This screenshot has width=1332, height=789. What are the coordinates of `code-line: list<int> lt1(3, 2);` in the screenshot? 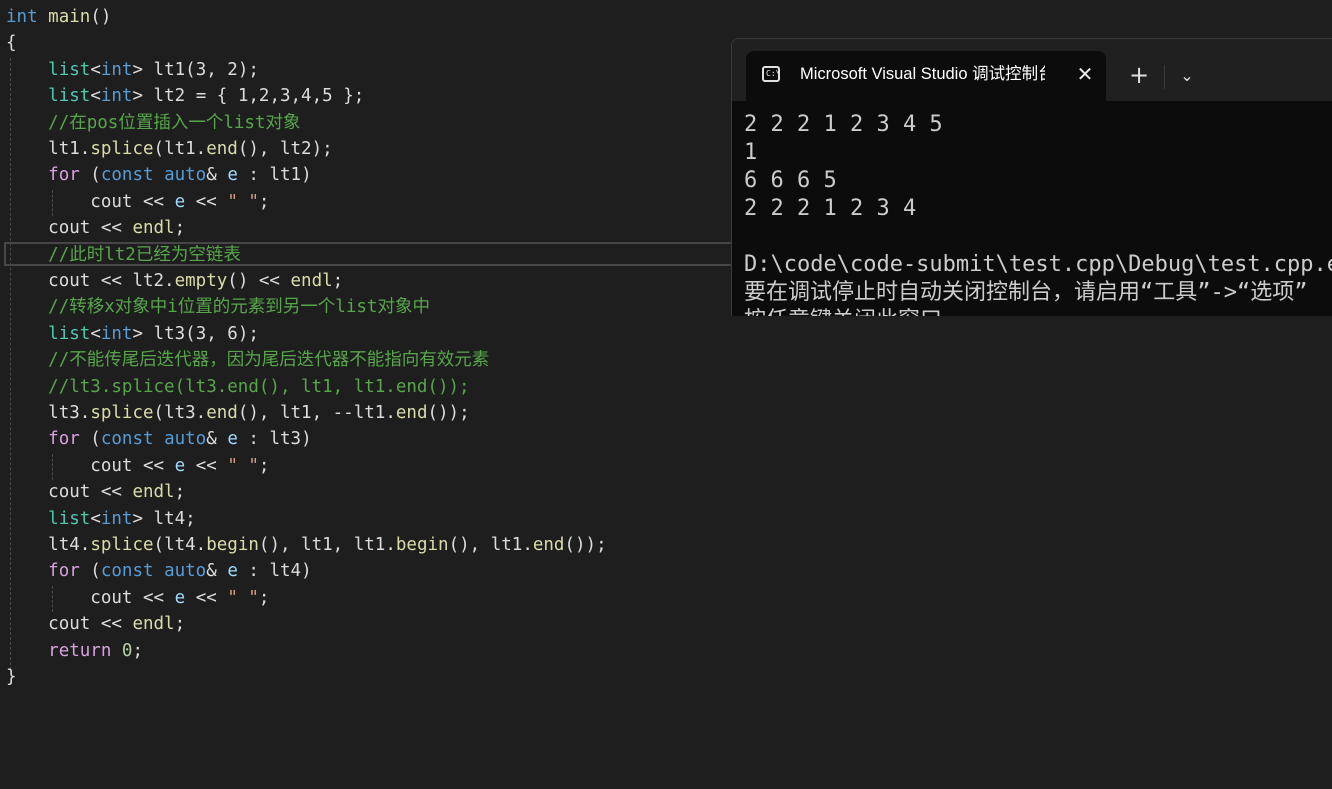 It's located at (132, 70).